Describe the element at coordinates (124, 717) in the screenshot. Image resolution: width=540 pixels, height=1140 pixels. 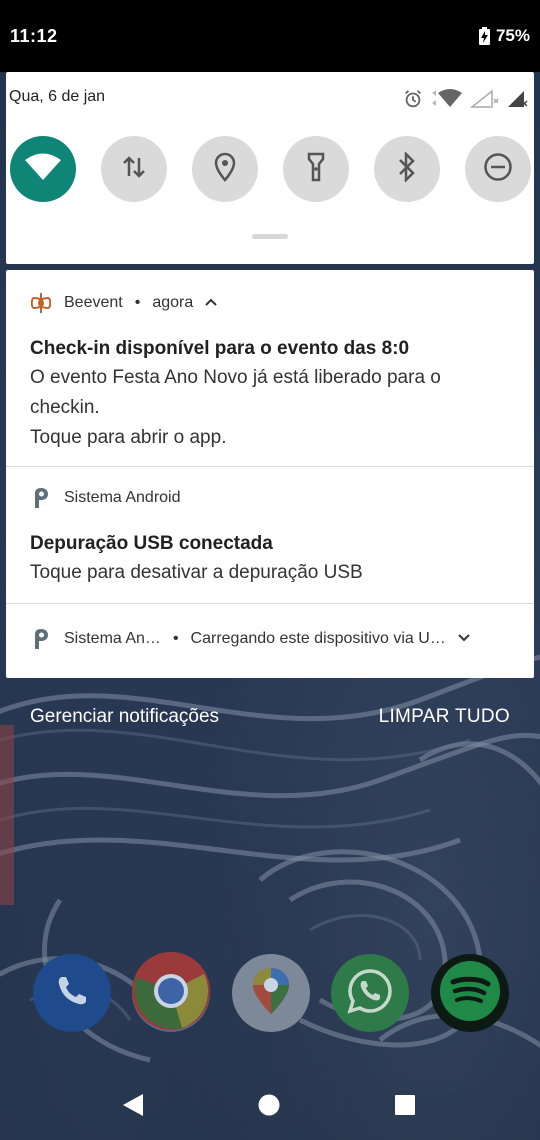
I see `manage-notifications-button: Gerenciar notificações` at that location.